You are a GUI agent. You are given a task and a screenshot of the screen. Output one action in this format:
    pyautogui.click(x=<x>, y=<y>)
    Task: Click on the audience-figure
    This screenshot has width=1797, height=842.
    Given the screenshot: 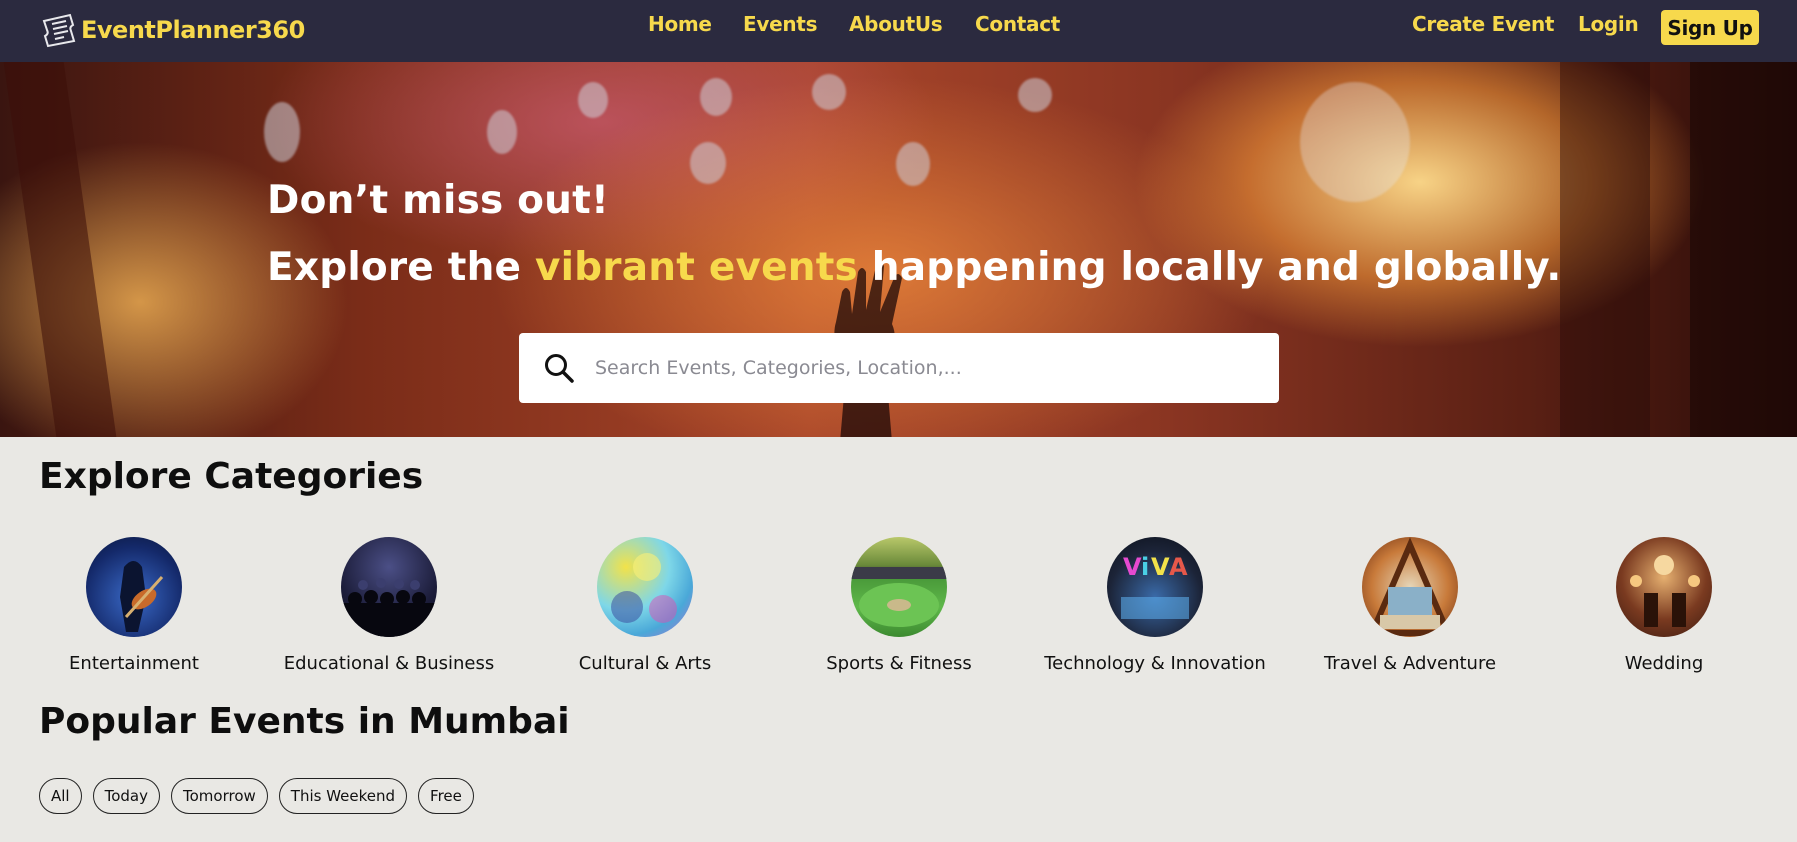 What is the action you would take?
    pyautogui.click(x=389, y=607)
    